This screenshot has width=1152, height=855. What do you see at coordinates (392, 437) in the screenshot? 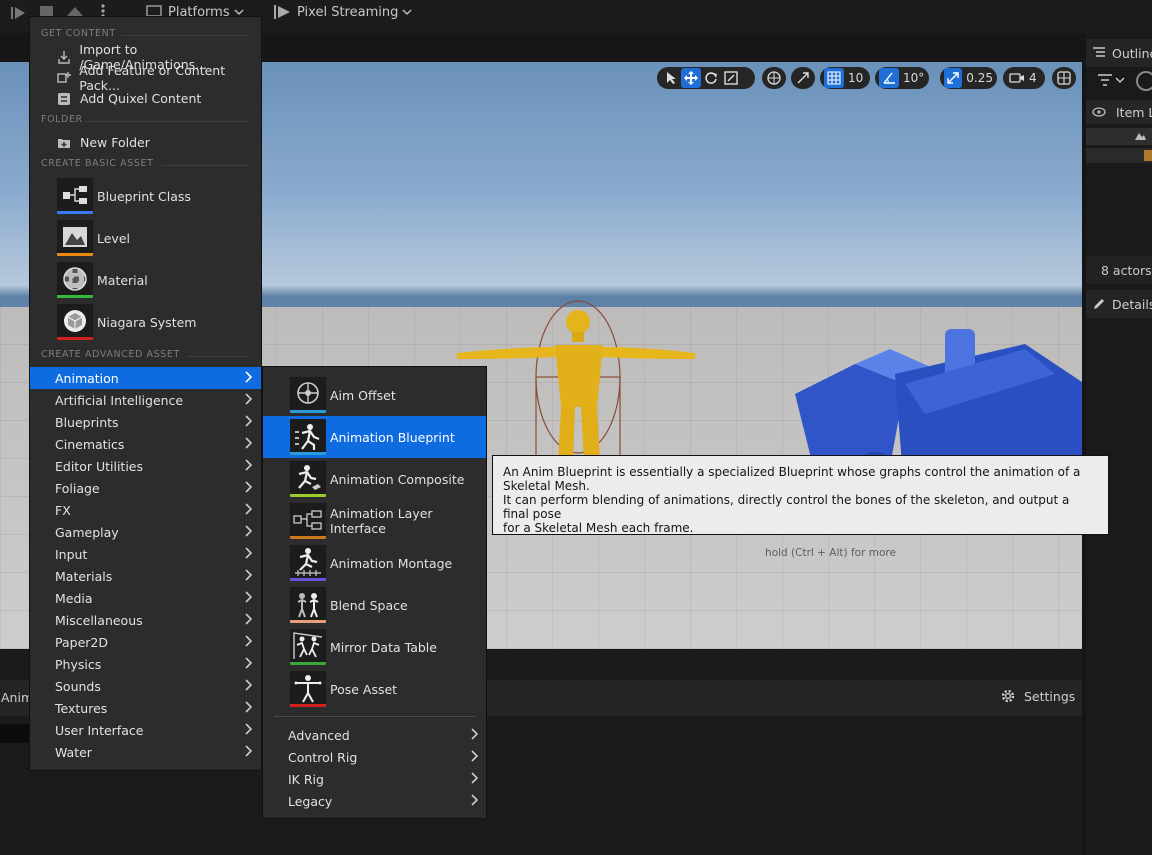
I see `submenu-item-label: Animation Blueprint` at bounding box center [392, 437].